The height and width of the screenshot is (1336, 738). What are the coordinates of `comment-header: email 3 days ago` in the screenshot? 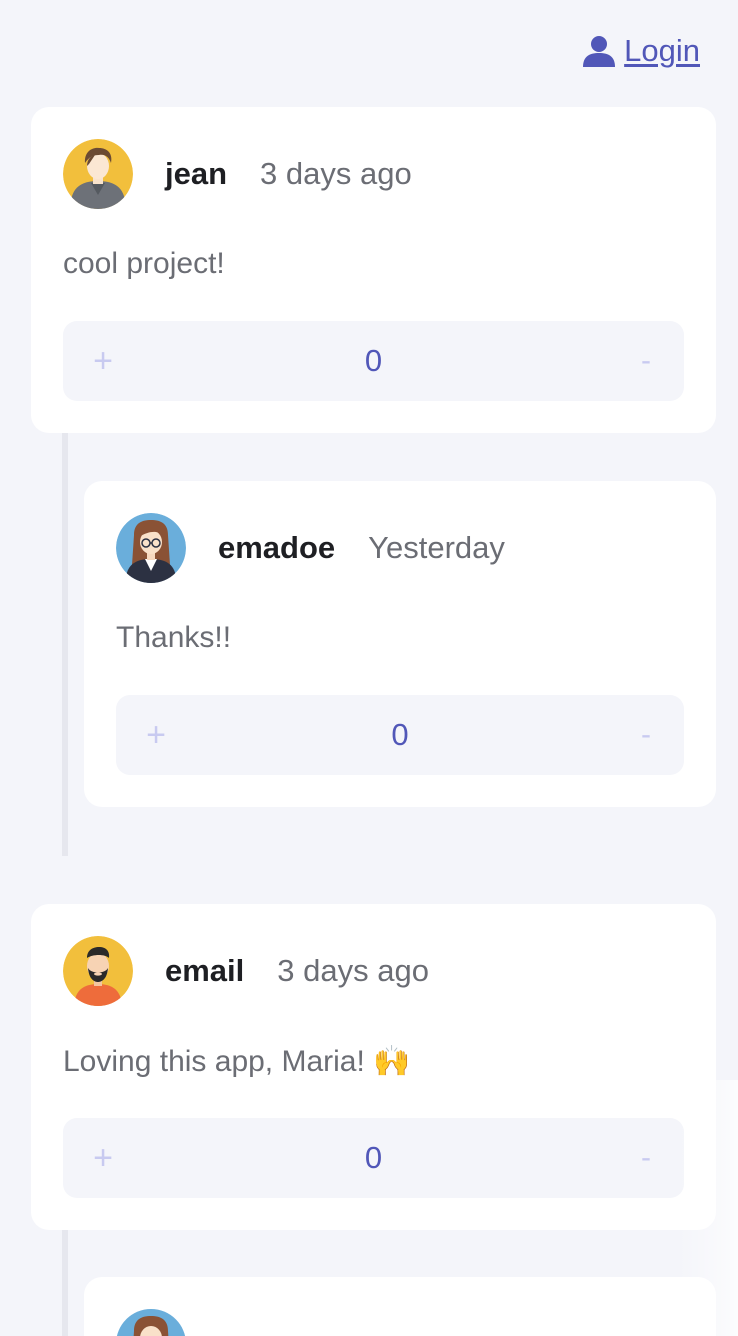 It's located at (246, 971).